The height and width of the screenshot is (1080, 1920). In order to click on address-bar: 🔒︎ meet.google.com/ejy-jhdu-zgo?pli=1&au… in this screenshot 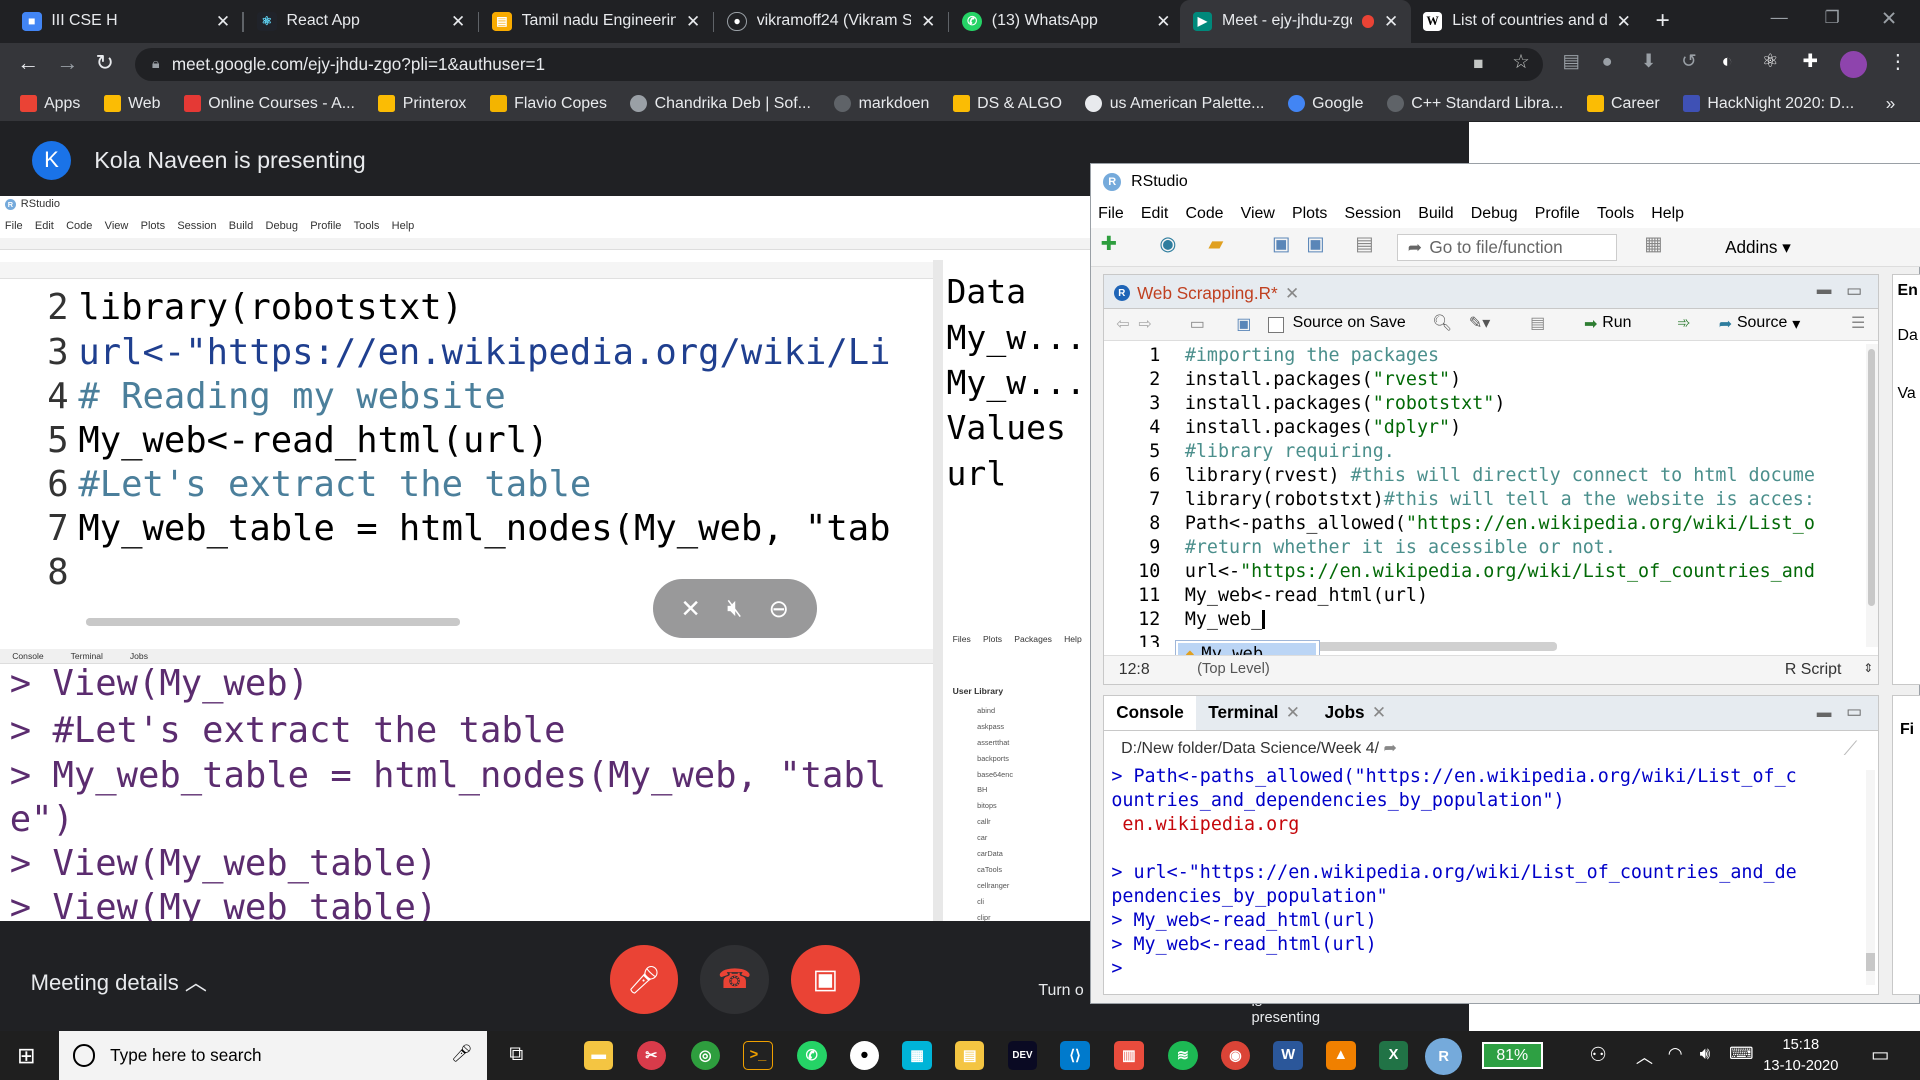, I will do `click(838, 64)`.